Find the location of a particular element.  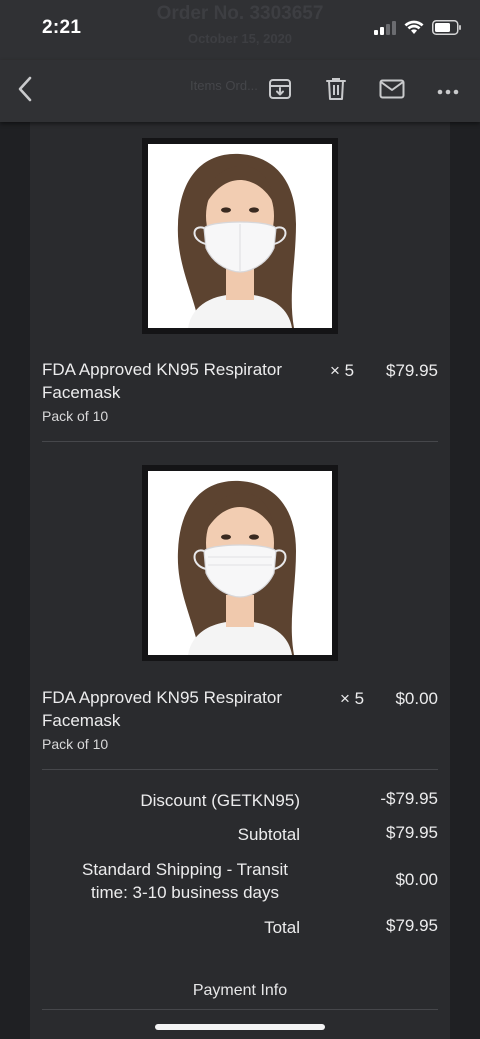

discount-label: Discount (GETKN95) is located at coordinates (220, 800).